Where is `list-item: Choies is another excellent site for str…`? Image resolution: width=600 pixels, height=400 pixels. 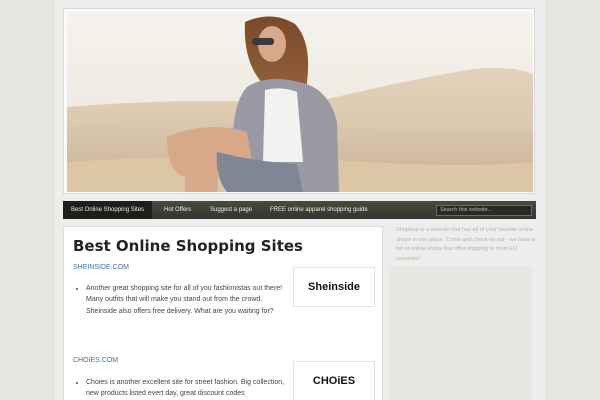
list-item: Choies is another excellent site for str… is located at coordinates (187, 388).